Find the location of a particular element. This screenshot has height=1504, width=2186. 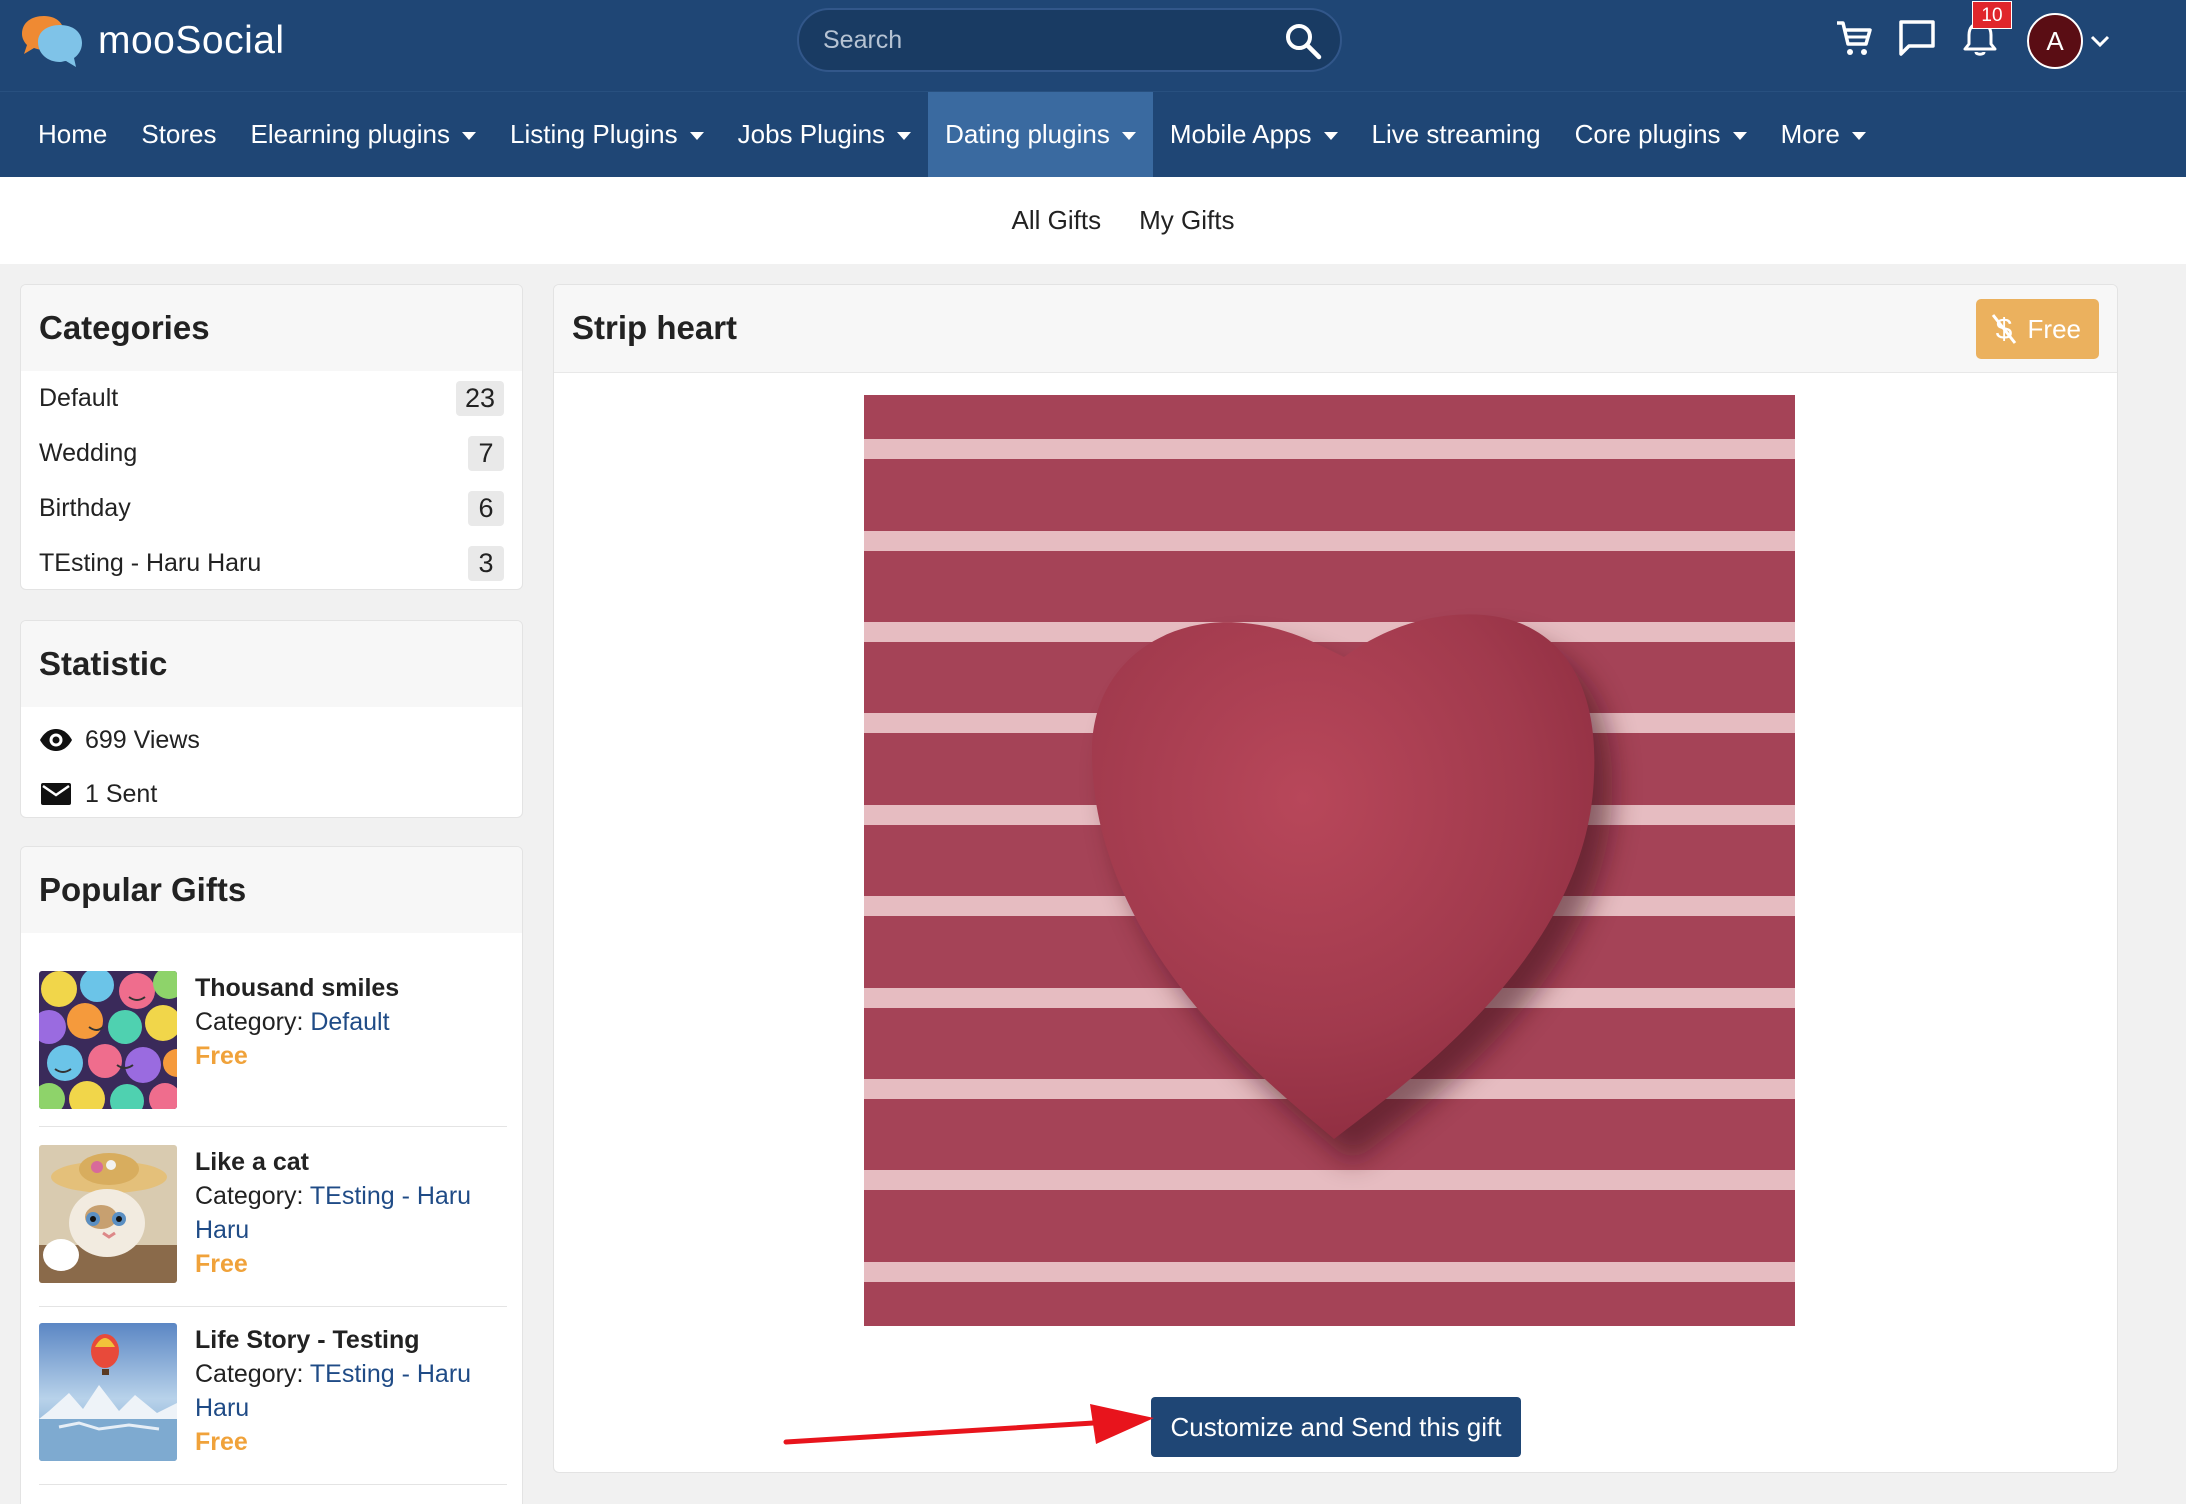

category-item-wedding: Wedding 7 is located at coordinates (271, 453).